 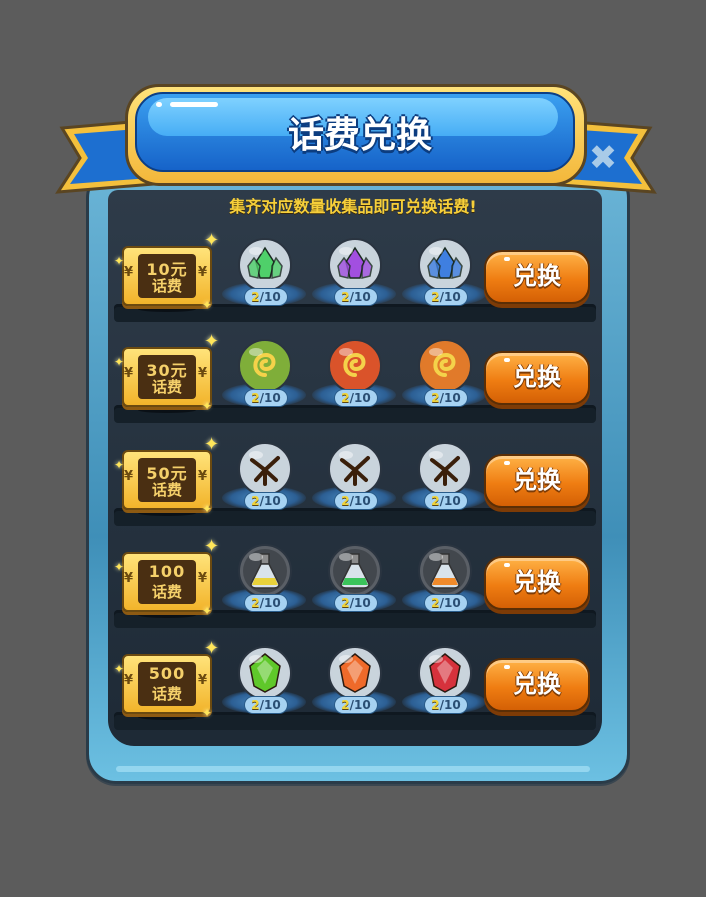 I want to click on exchange-row: ¥ ¥ 10元 话费 ✦ ✦ ✦ 2/10 2/10 2/10 兑换, so click(x=355, y=283).